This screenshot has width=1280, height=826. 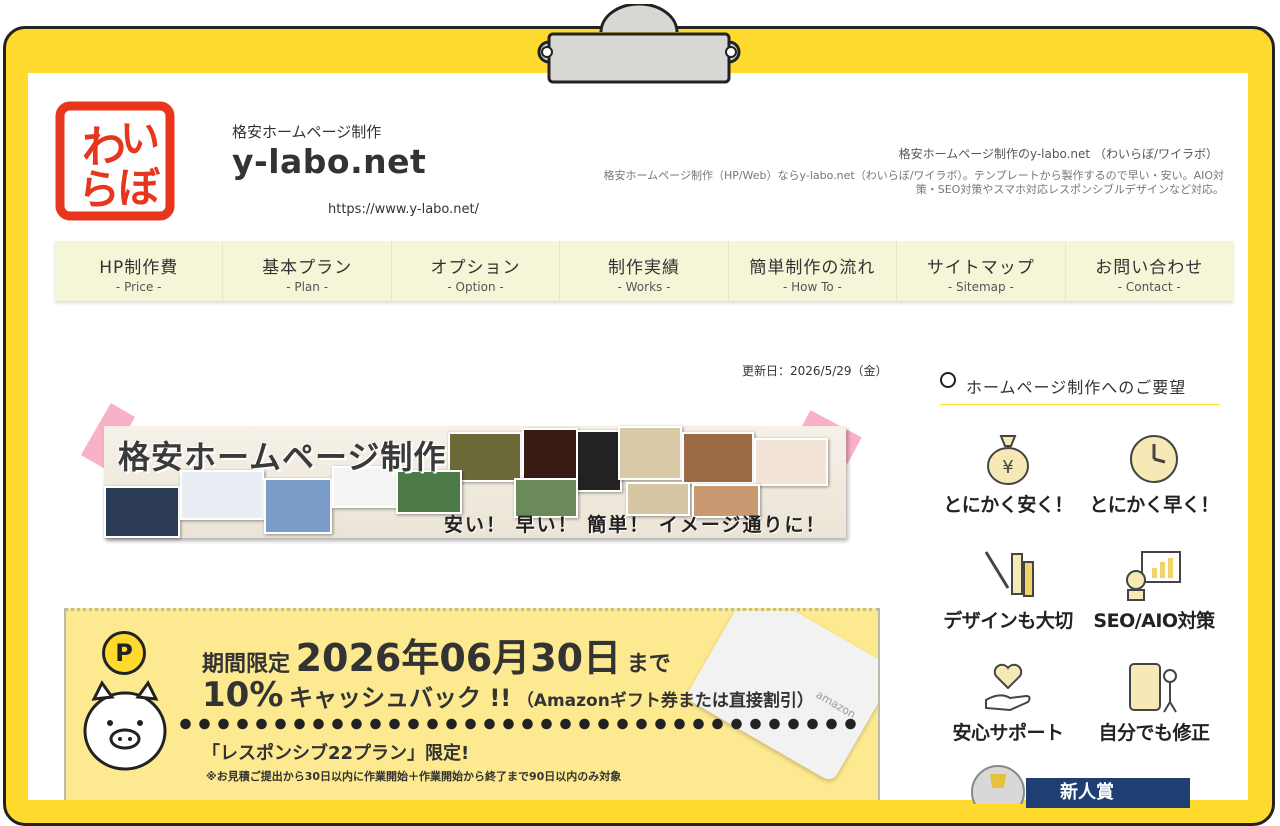 I want to click on feature-self-edit: 自分でも修正, so click(x=1154, y=703).